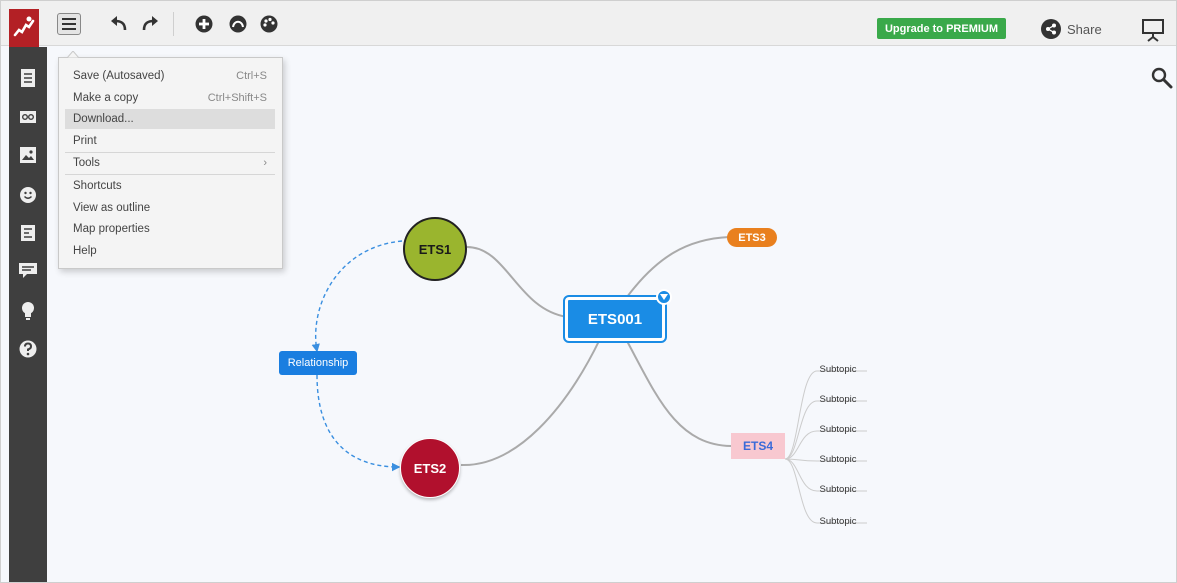 The width and height of the screenshot is (1177, 583). What do you see at coordinates (170, 76) in the screenshot?
I see `menu-item-save: Save (Autosaved) Ctrl+S` at bounding box center [170, 76].